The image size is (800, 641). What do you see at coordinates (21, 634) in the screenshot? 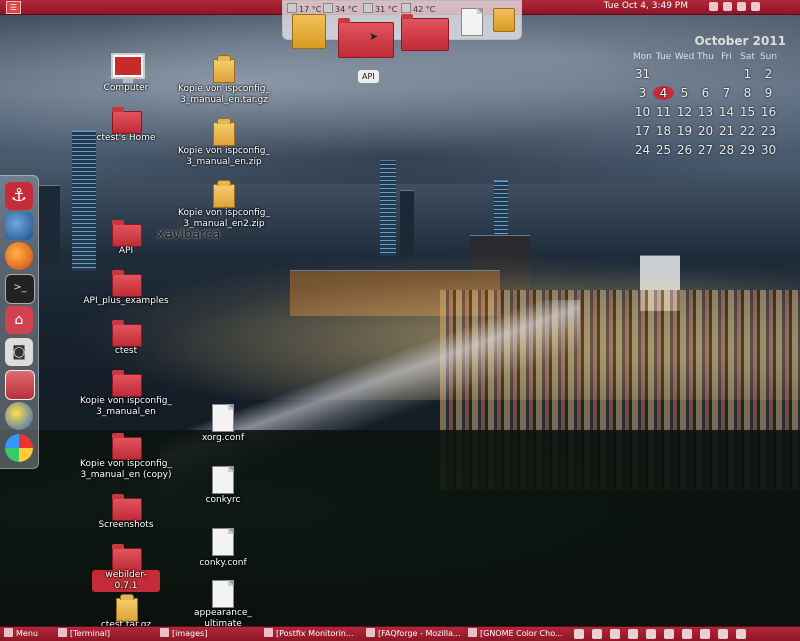
I see `menu-button: Menu` at bounding box center [21, 634].